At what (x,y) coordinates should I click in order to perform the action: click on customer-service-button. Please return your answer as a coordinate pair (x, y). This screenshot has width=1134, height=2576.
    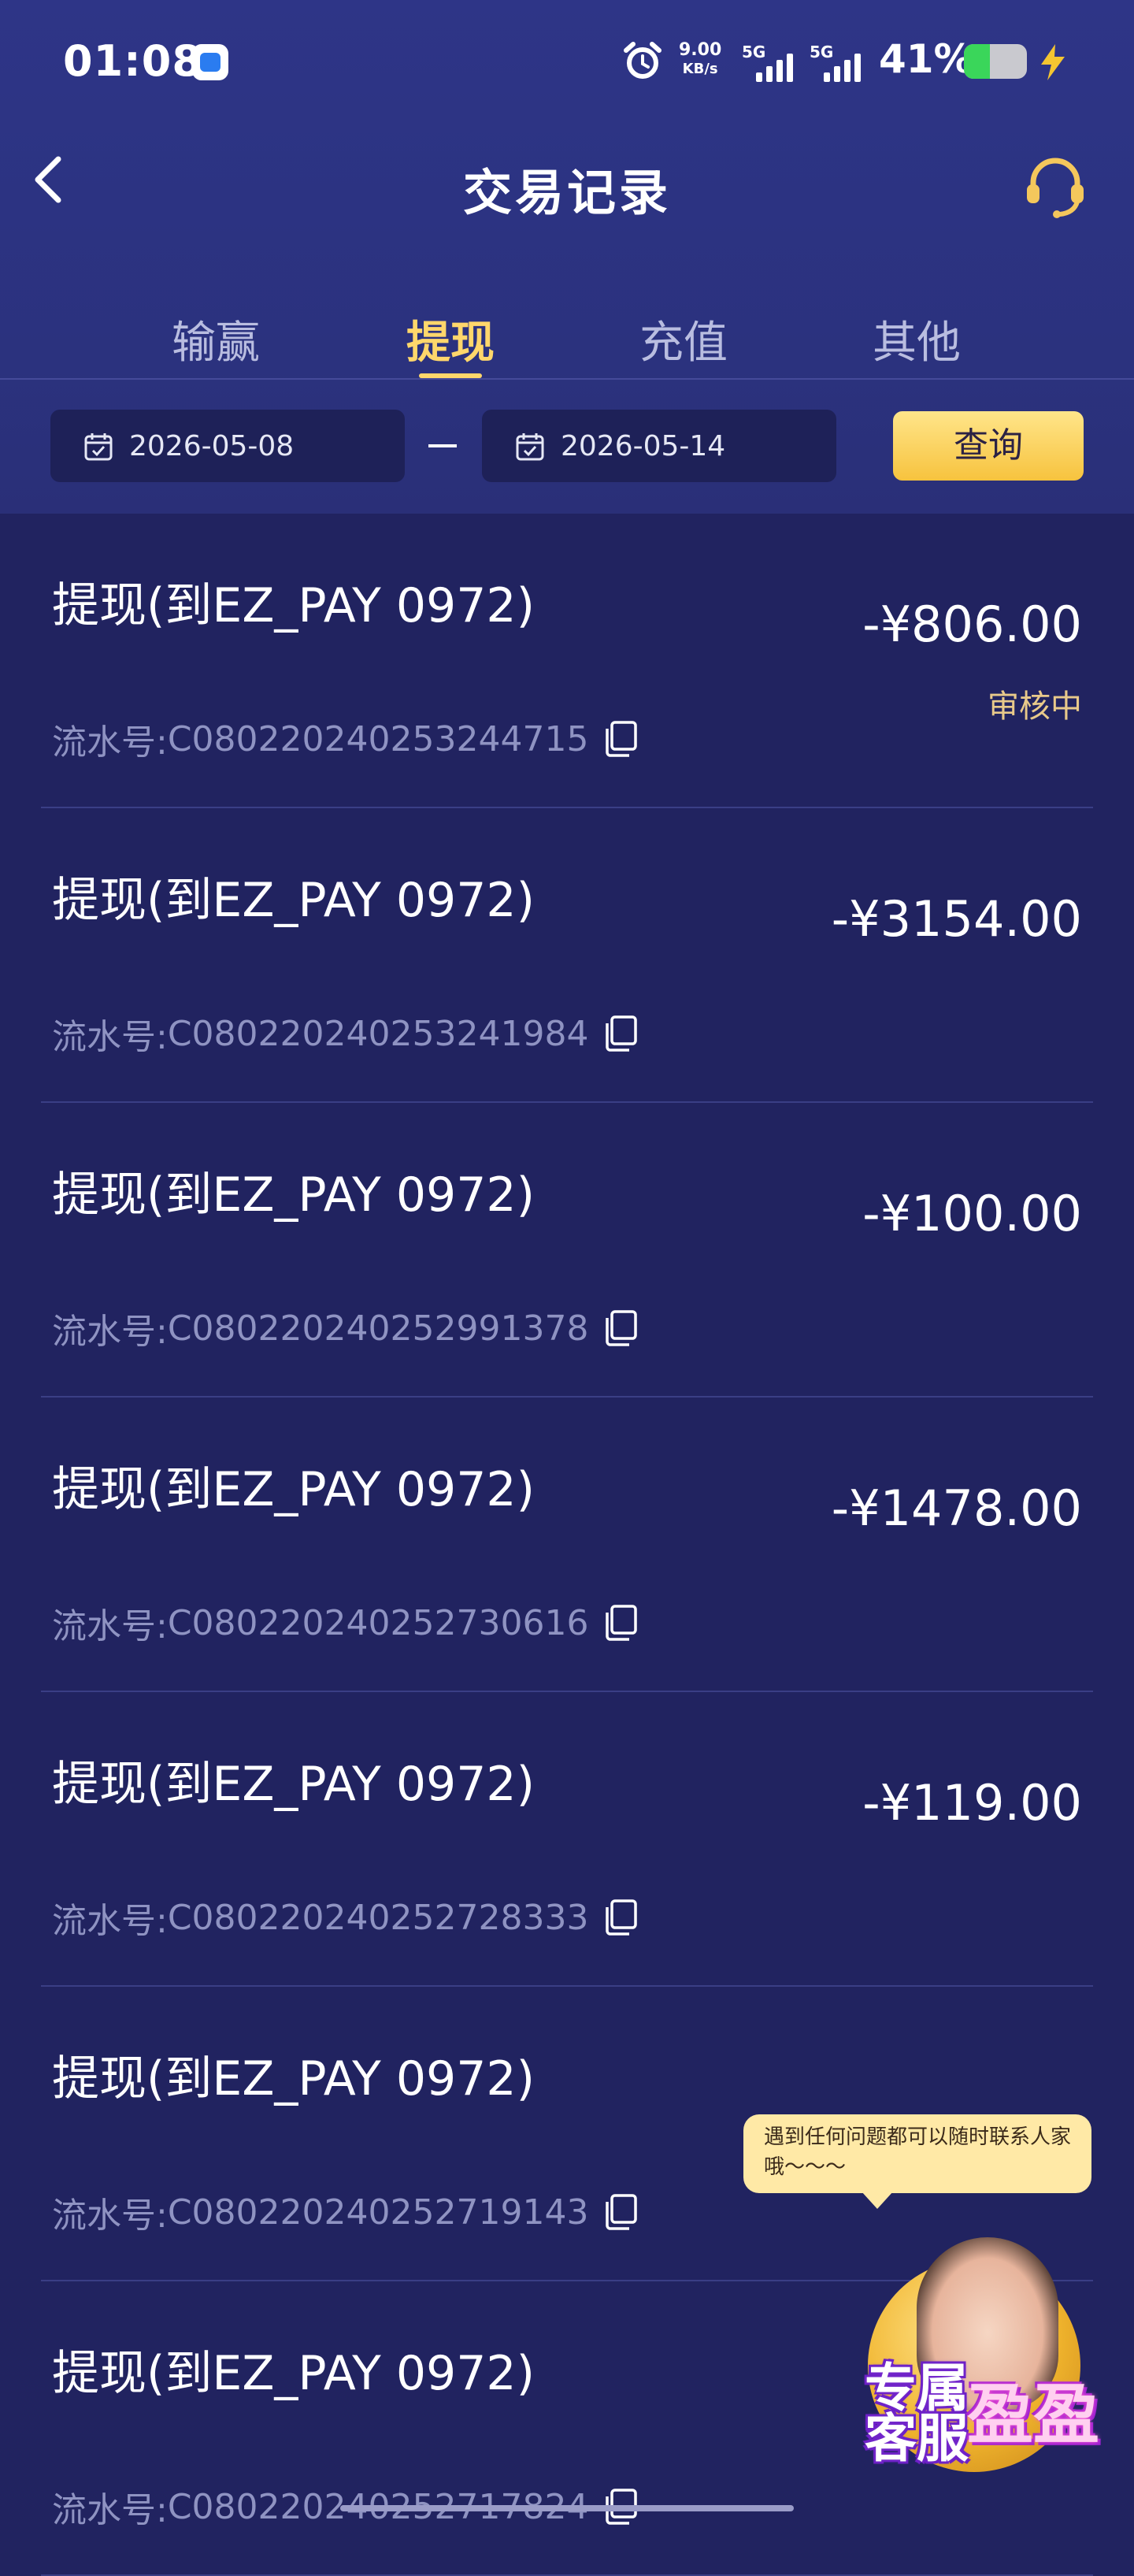
    Looking at the image, I should click on (1055, 187).